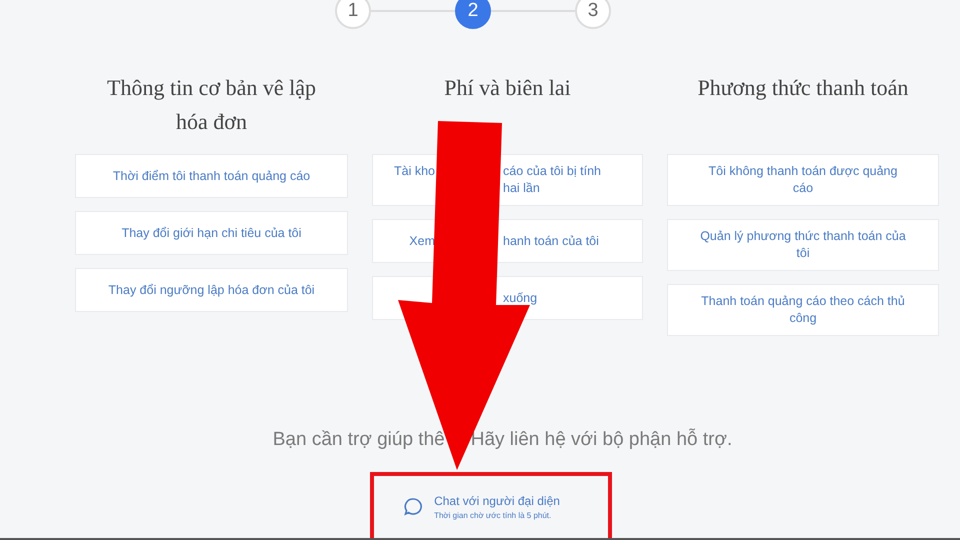 The image size is (960, 540). What do you see at coordinates (413, 507) in the screenshot?
I see `chat-bubble-icon` at bounding box center [413, 507].